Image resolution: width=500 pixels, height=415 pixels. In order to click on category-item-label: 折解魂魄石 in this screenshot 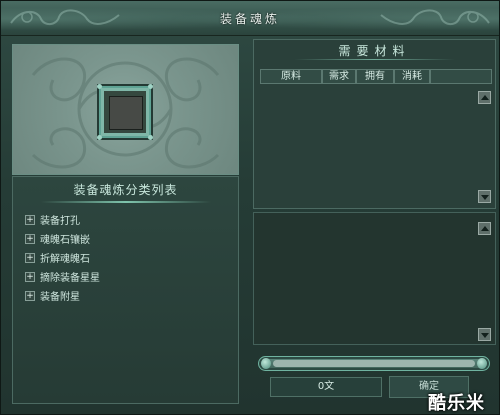, I will do `click(65, 259)`.